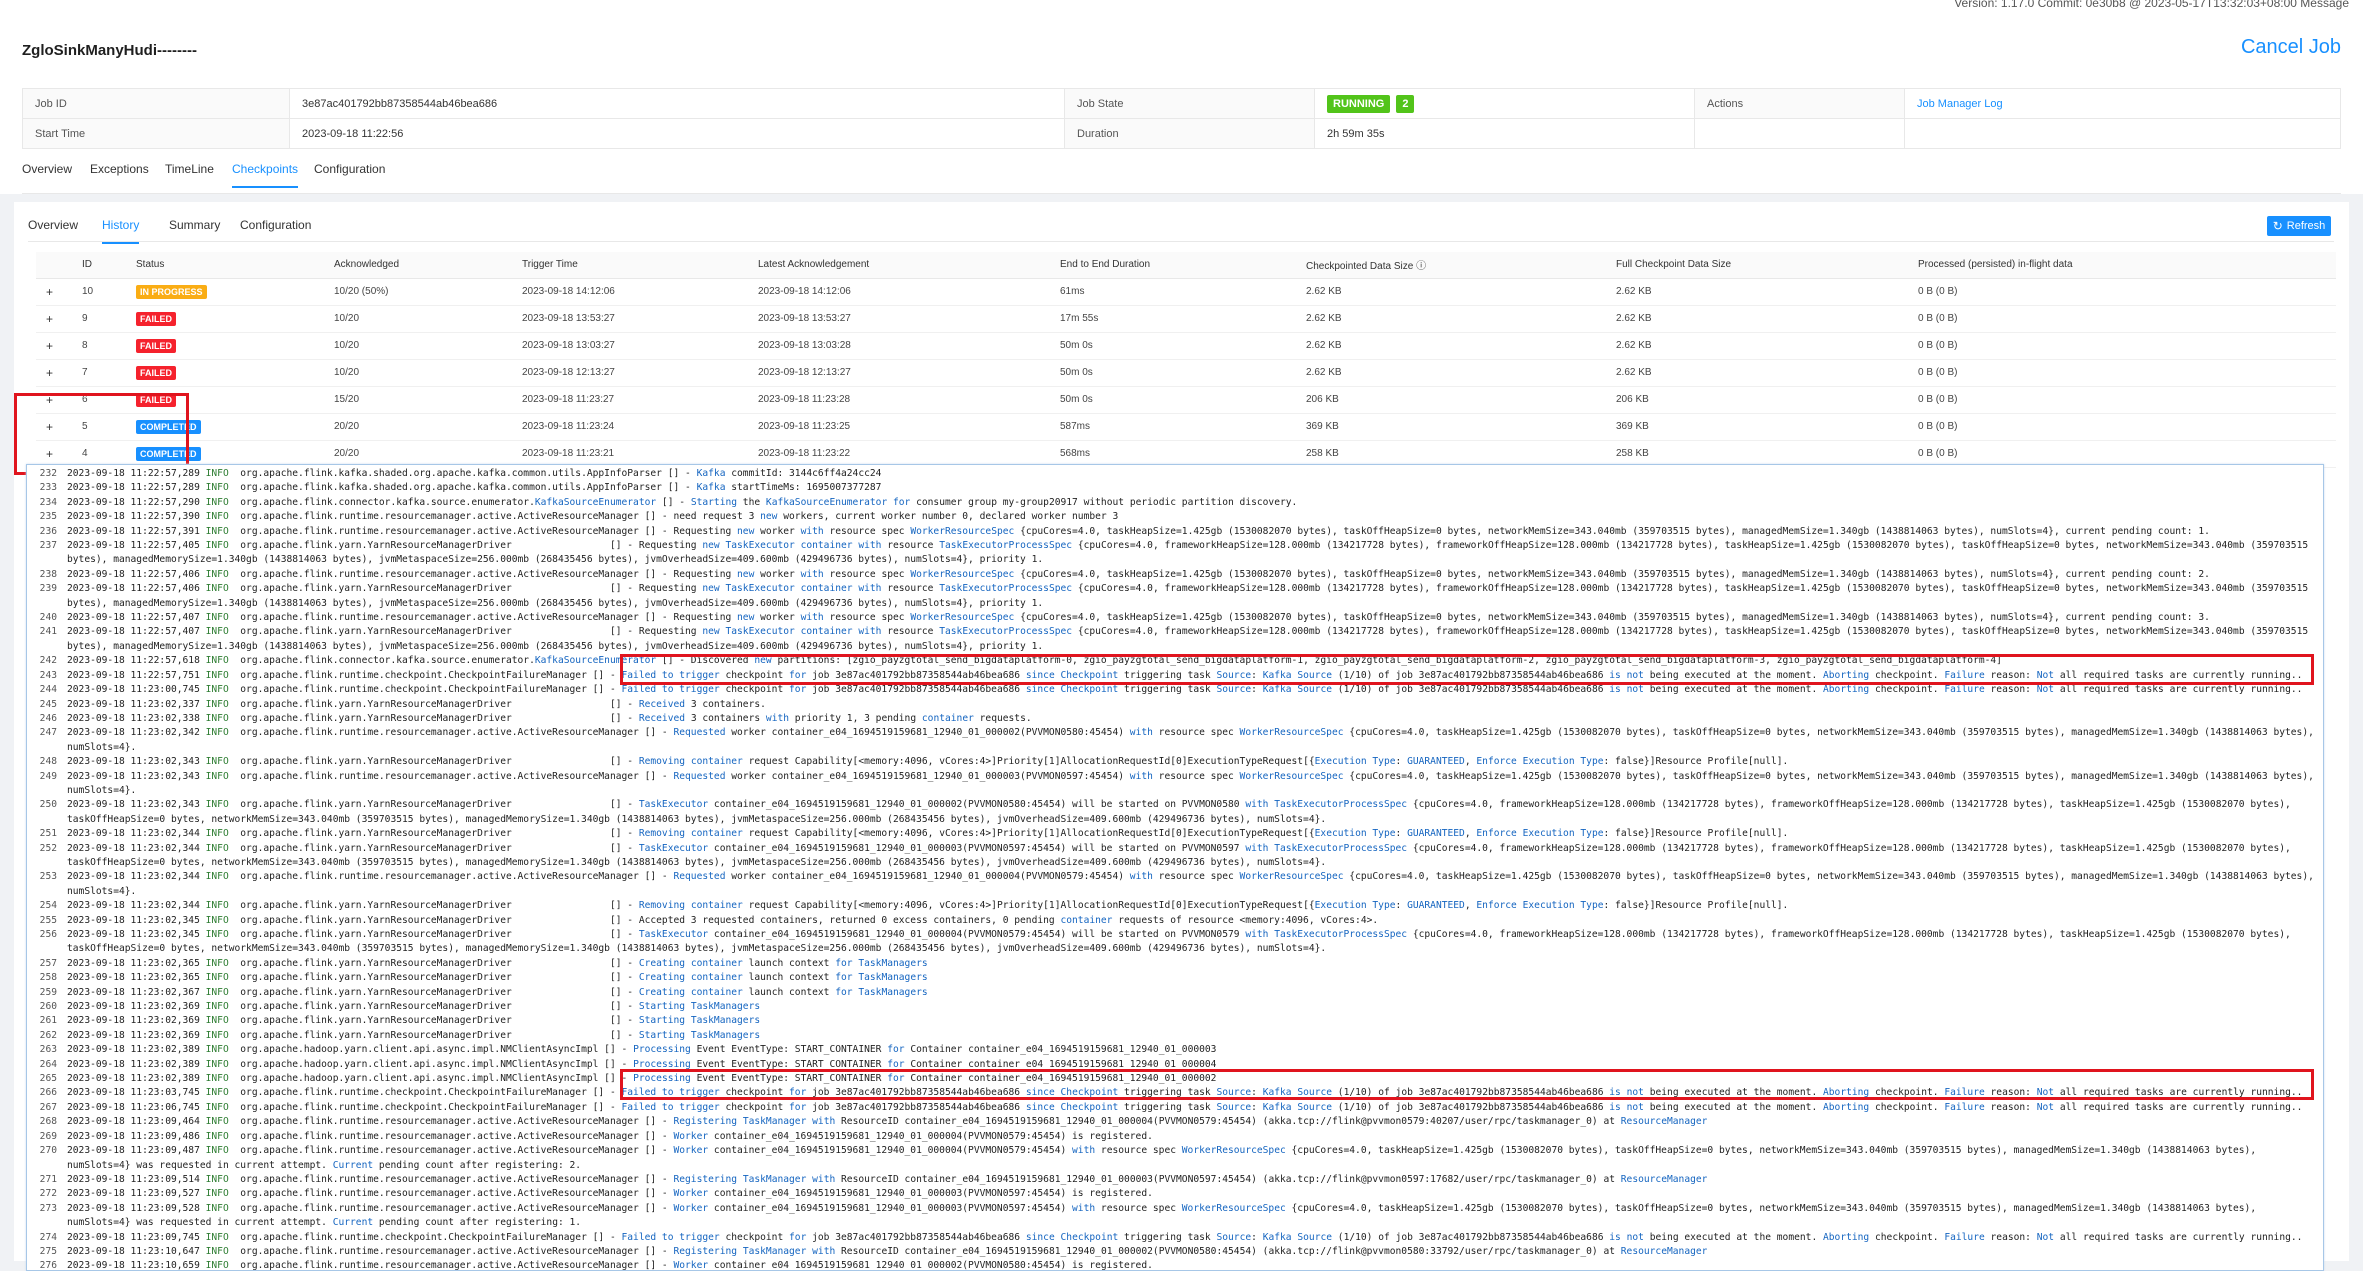  What do you see at coordinates (48, 661) in the screenshot?
I see `log-line-number: 242` at bounding box center [48, 661].